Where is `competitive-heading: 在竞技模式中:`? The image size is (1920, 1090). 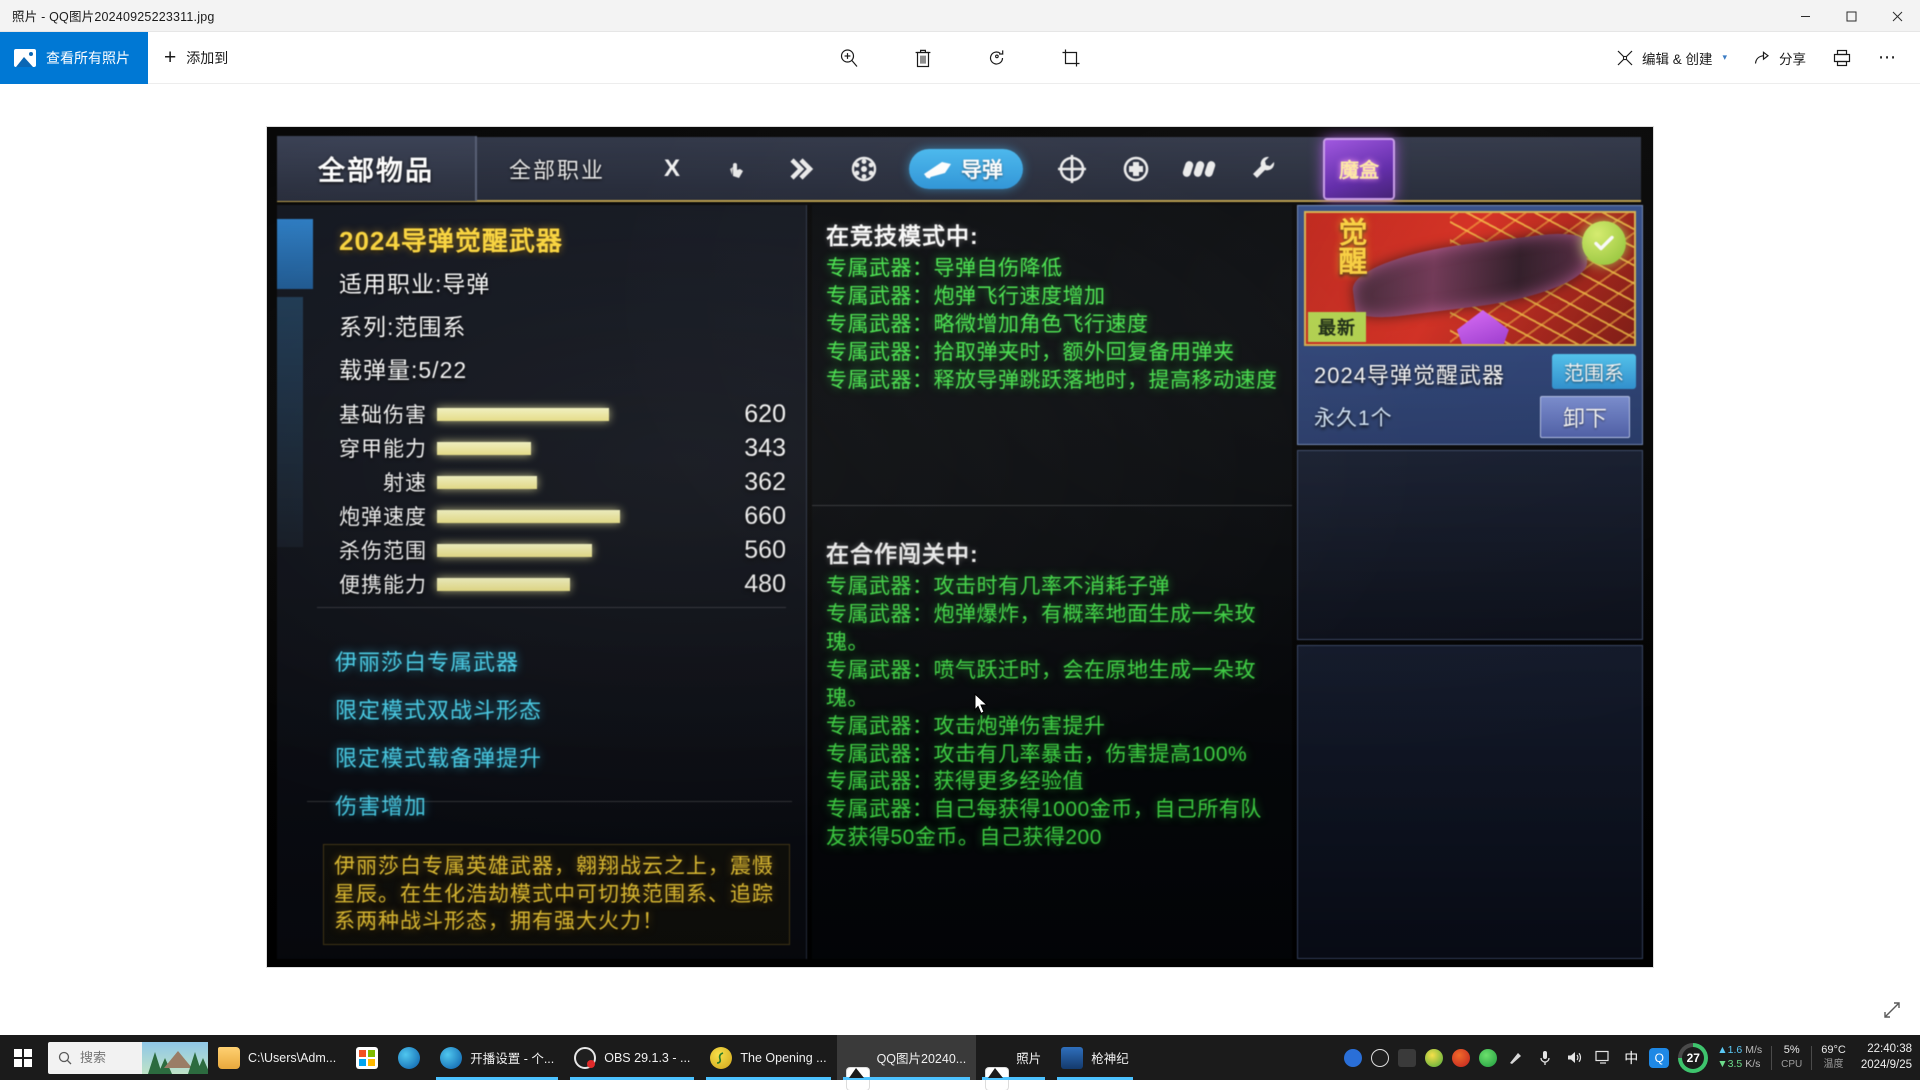 competitive-heading: 在竞技模式中: is located at coordinates (1053, 234).